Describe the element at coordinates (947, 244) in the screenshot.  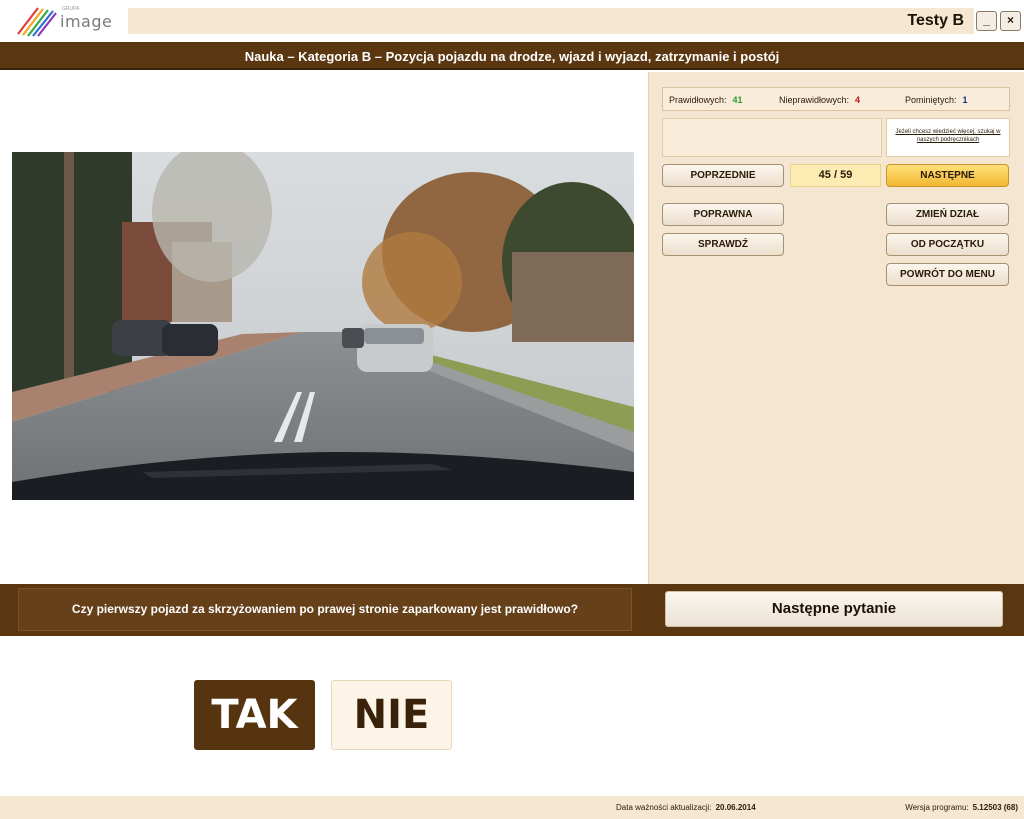
I see `from-start-button: OD POCZĄTKU` at that location.